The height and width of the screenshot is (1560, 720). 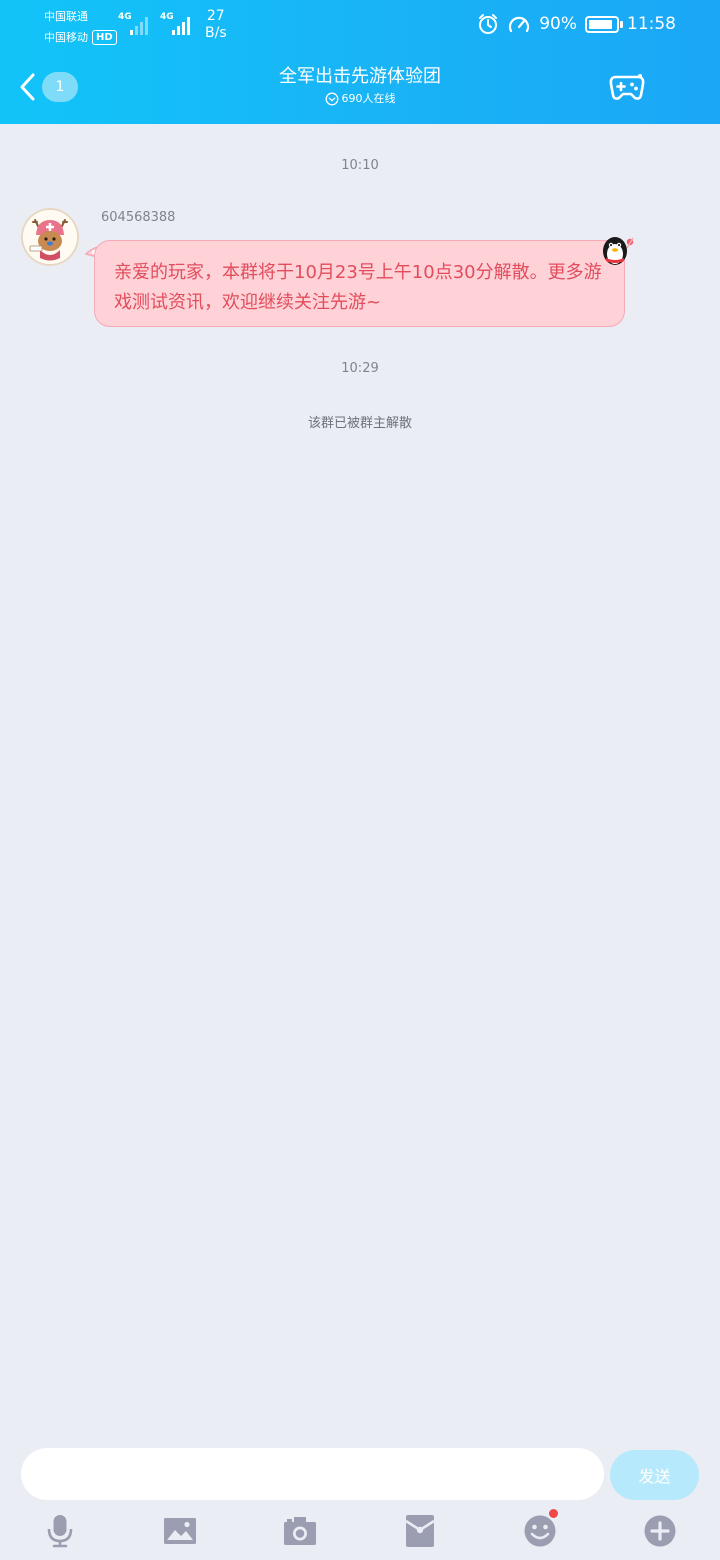 I want to click on carrier-2-label: 中国移动, so click(x=66, y=37).